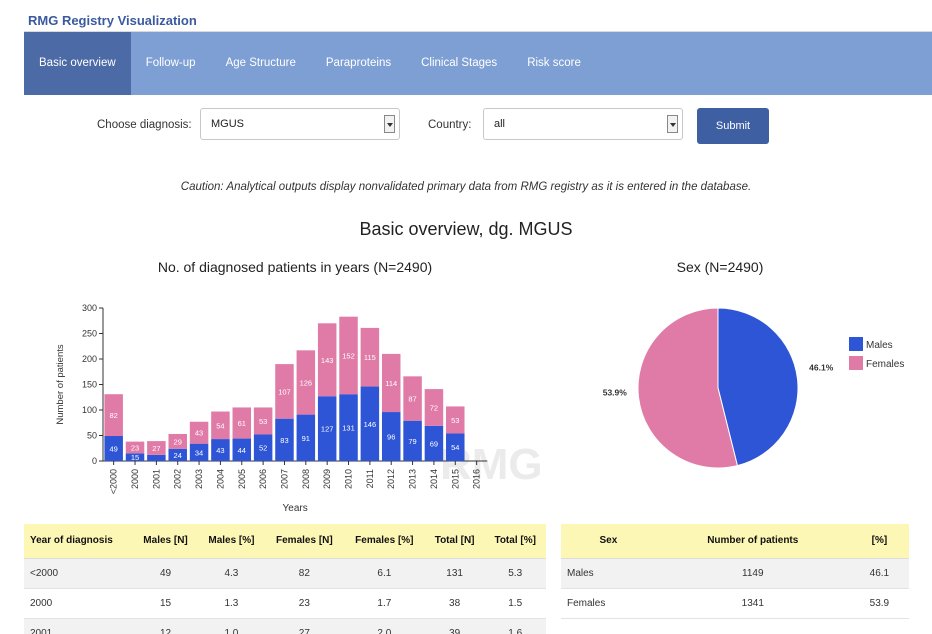 The width and height of the screenshot is (932, 634). What do you see at coordinates (608, 541) in the screenshot?
I see `col-sex: Sex` at bounding box center [608, 541].